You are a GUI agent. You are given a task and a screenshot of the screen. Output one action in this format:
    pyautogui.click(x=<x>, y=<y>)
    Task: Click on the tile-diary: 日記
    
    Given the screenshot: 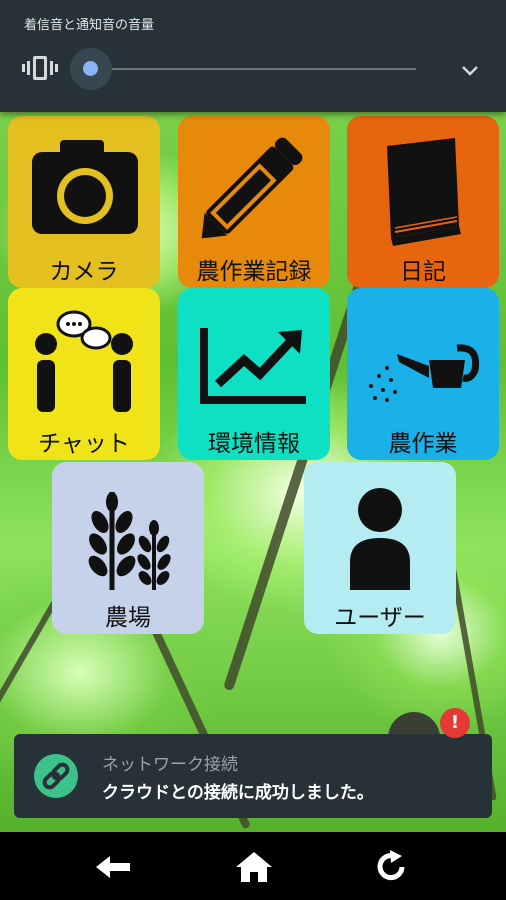 What is the action you would take?
    pyautogui.click(x=423, y=202)
    